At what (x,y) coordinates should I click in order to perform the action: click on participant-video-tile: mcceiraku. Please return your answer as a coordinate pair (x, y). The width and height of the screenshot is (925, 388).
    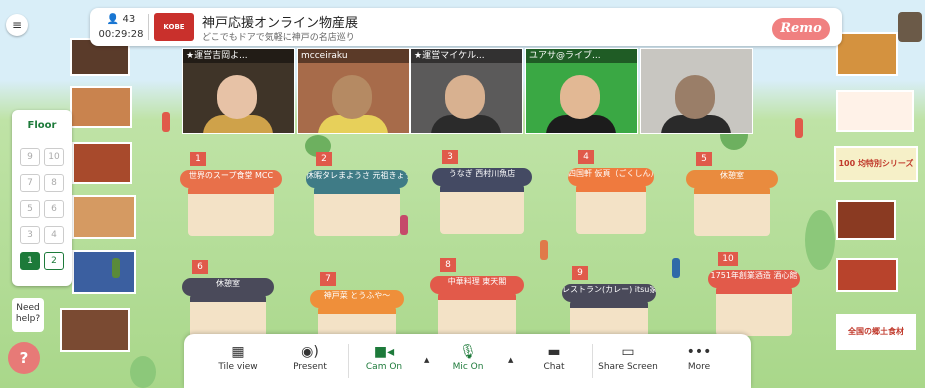
    Looking at the image, I should click on (353, 91).